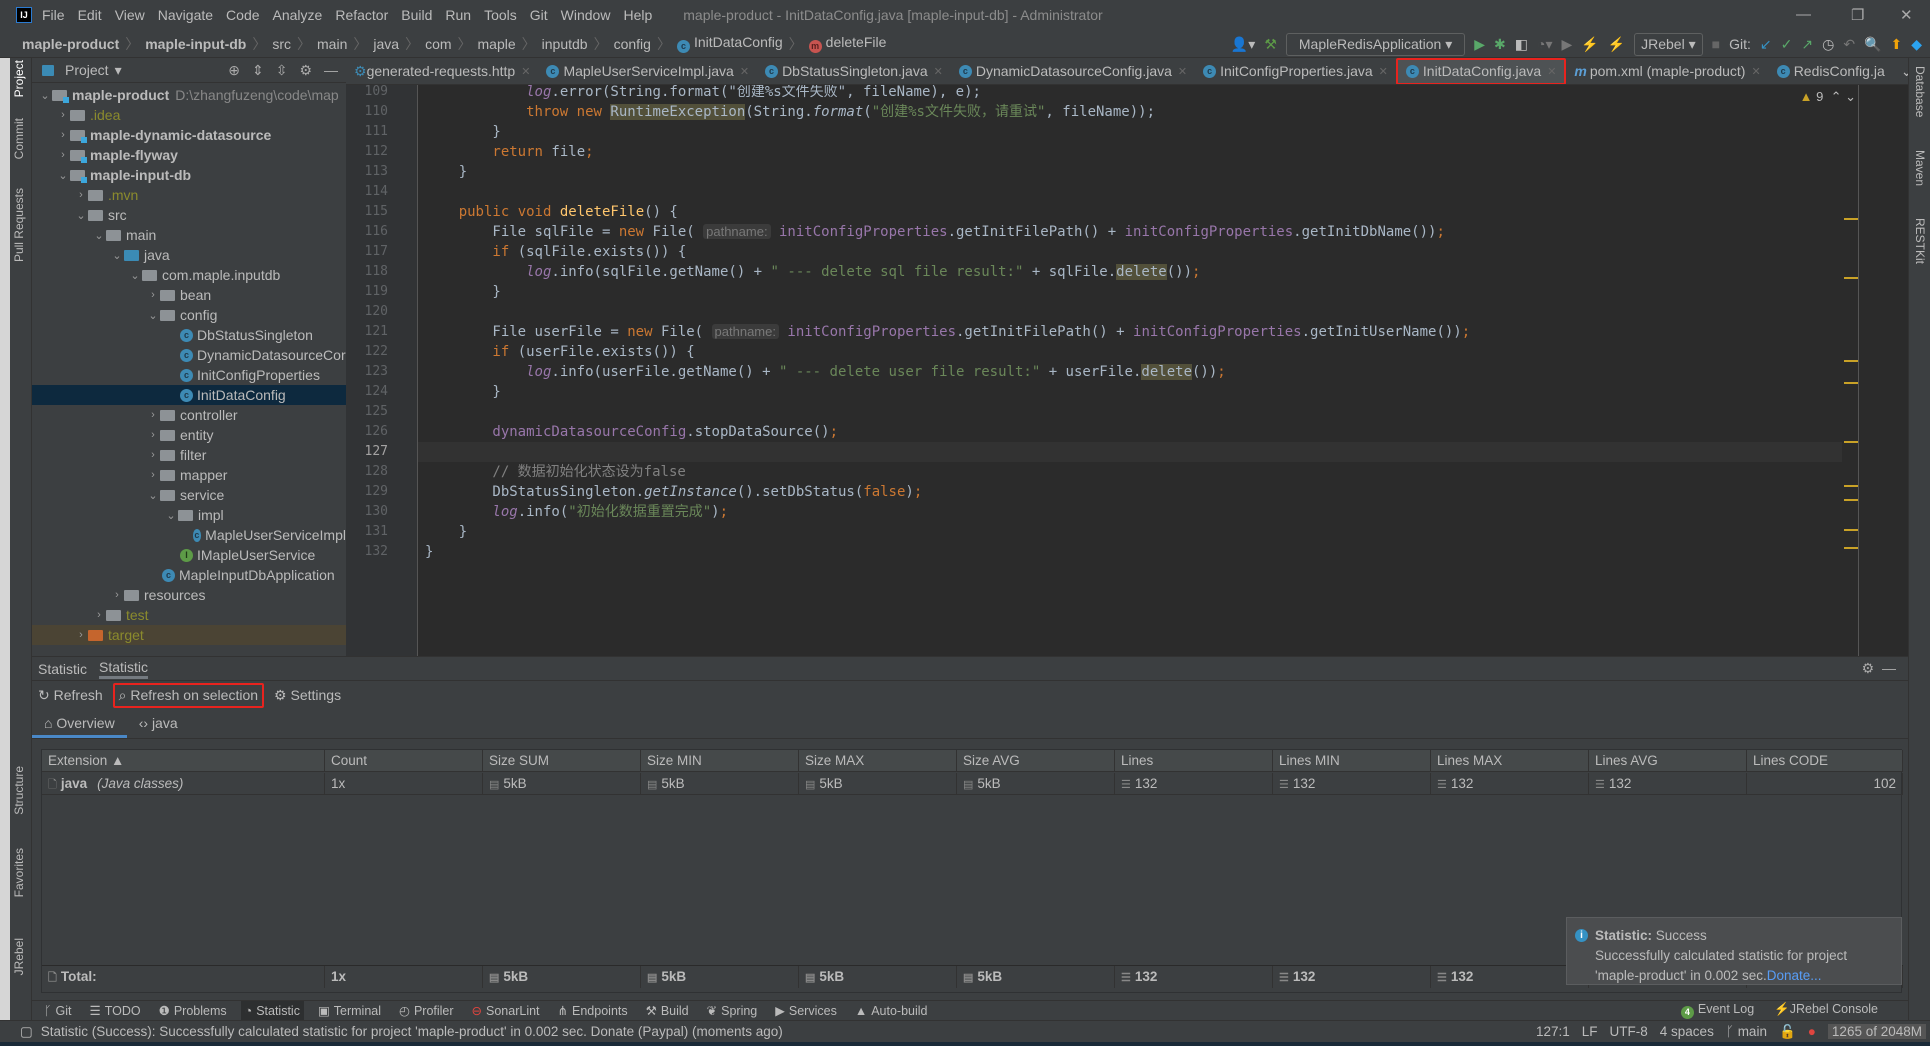 This screenshot has width=1930, height=1046. What do you see at coordinates (189, 215) in the screenshot?
I see `tree-item: ⌄ src` at bounding box center [189, 215].